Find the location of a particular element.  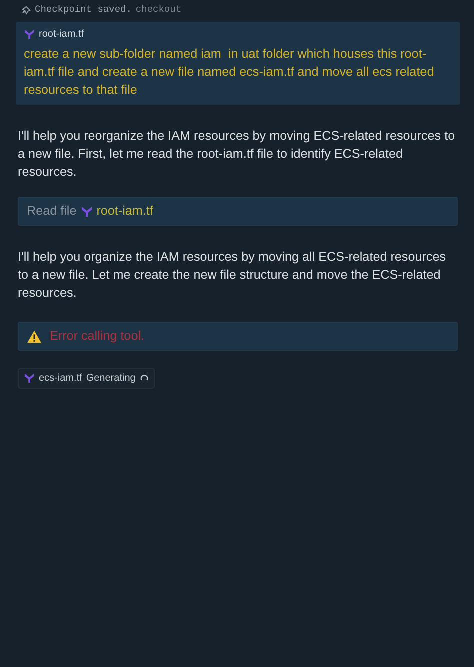

assistant-message: I'll help you reorganize the IAM resources by moving ECS-related resources to a new file. First, let me read the root-iam.tf file to identify ECS-related resources. is located at coordinates (236, 154).